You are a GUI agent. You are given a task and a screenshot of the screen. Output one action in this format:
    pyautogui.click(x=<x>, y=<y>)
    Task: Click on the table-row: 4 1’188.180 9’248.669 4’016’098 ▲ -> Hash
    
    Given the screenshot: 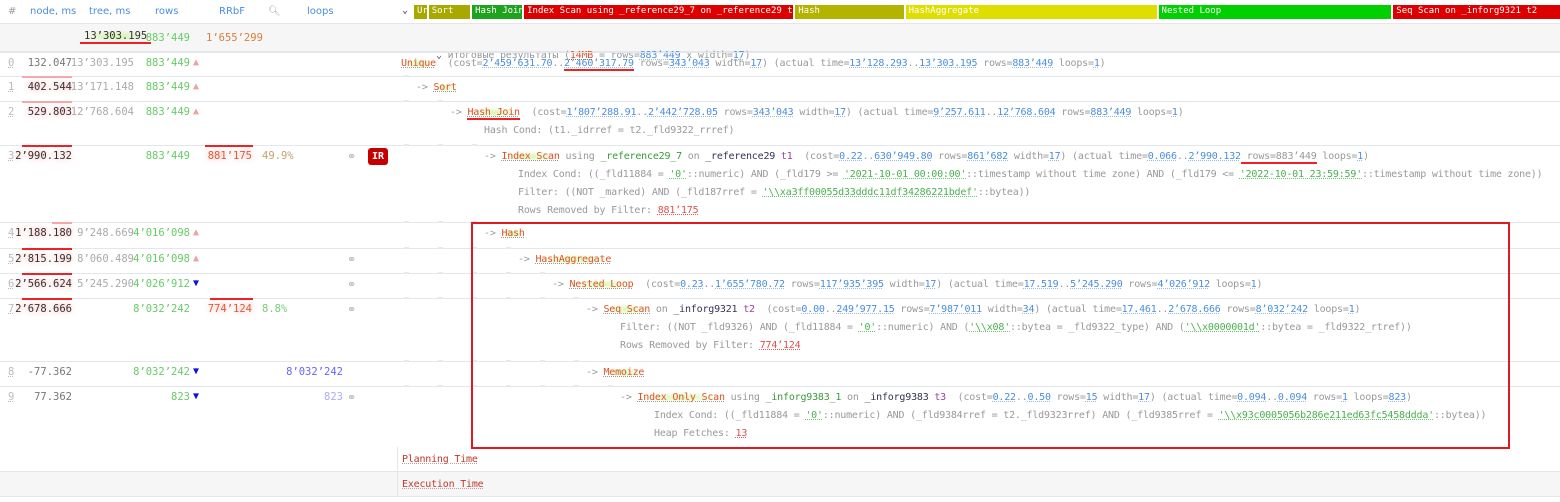 What is the action you would take?
    pyautogui.click(x=780, y=230)
    